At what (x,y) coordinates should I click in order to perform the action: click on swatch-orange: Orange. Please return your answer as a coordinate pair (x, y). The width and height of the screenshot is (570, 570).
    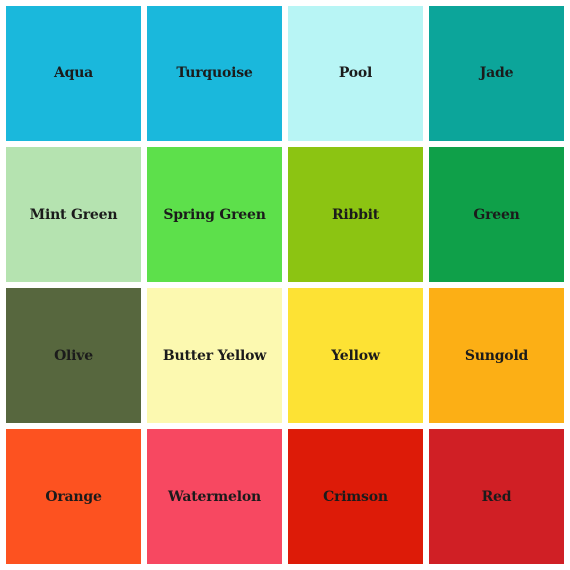
    Looking at the image, I should click on (73, 496).